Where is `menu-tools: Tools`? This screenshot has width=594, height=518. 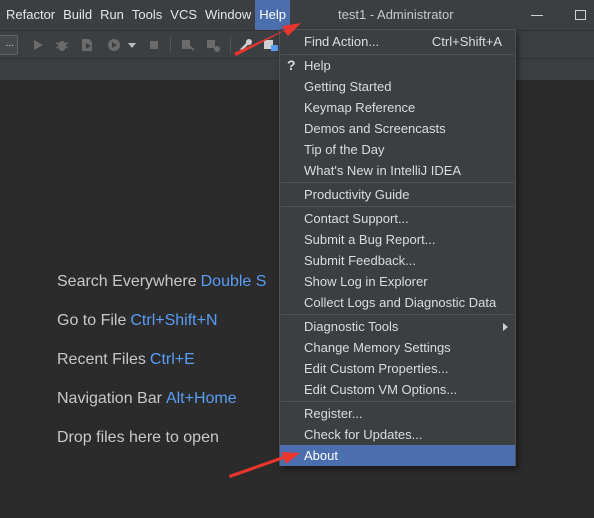 menu-tools: Tools is located at coordinates (147, 15).